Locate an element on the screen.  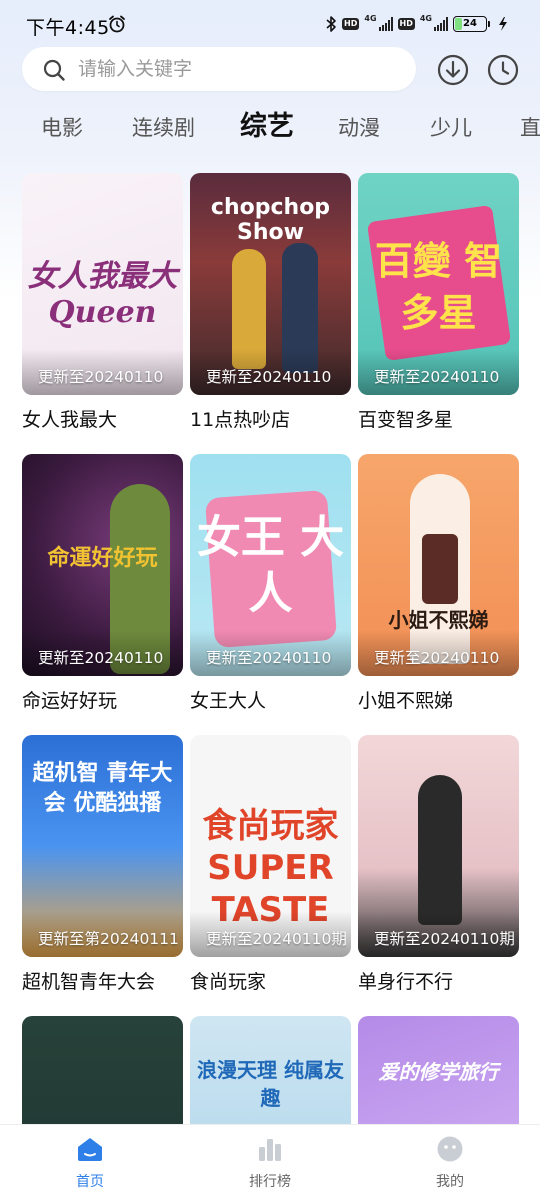
show-card: 小姐不熙娣 更新至20240110 小姐不熙娣 is located at coordinates (438, 583).